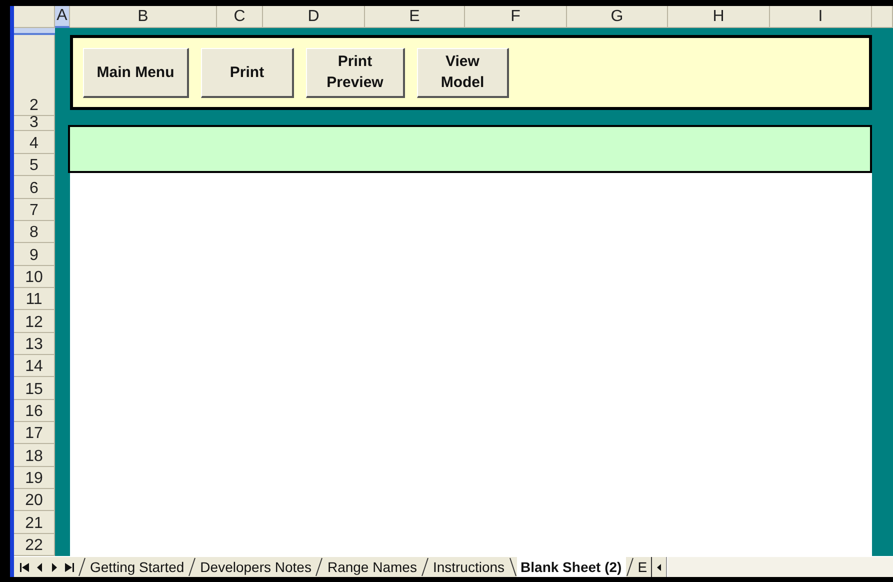 Image resolution: width=893 pixels, height=582 pixels. What do you see at coordinates (62, 17) in the screenshot?
I see `column-header: A` at bounding box center [62, 17].